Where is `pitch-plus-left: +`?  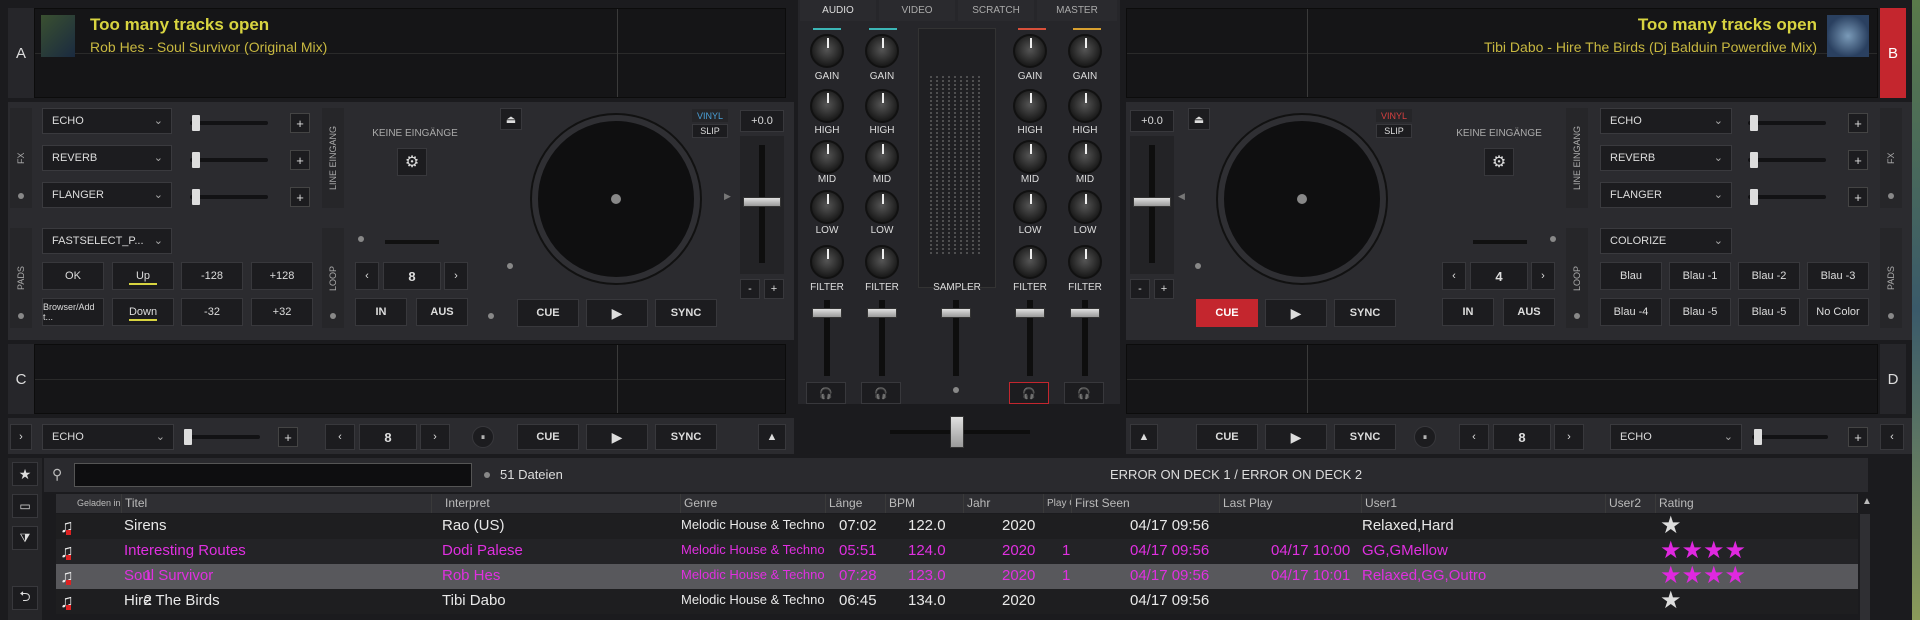
pitch-plus-left: + is located at coordinates (774, 289).